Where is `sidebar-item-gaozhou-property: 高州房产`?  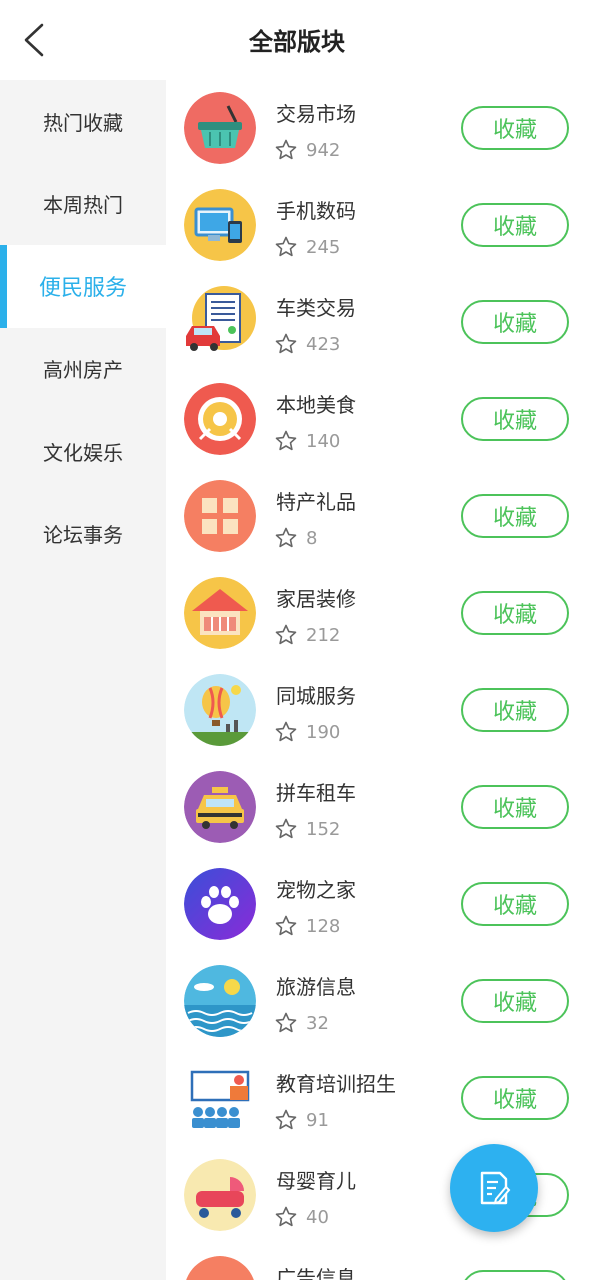
sidebar-item-gaozhou-property: 高州房产 is located at coordinates (83, 369).